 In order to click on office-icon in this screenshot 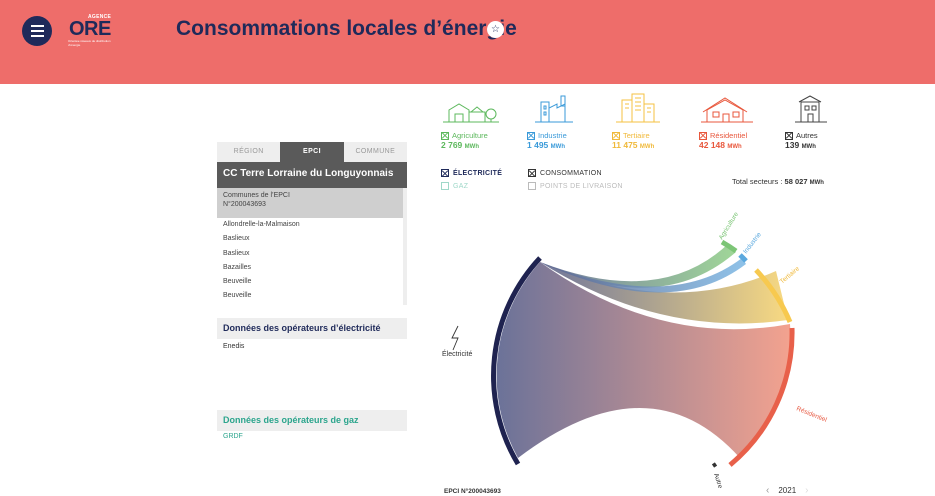, I will do `click(638, 108)`.